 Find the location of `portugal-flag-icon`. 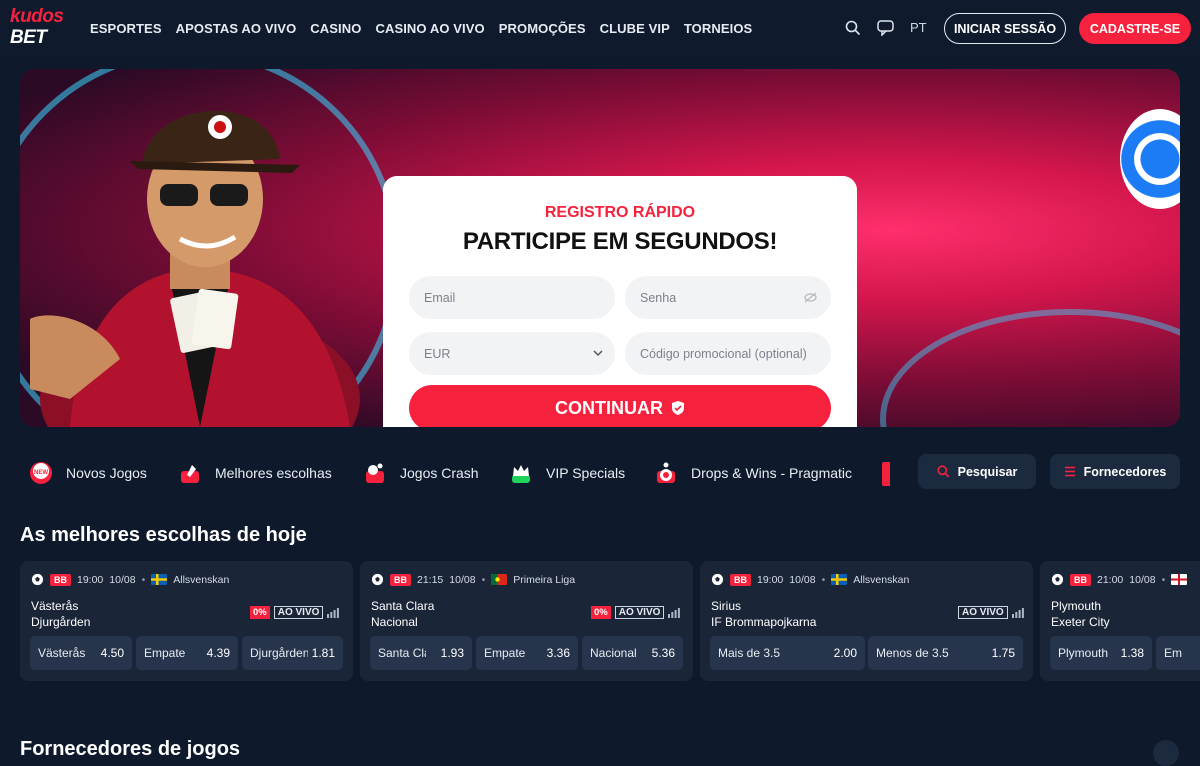

portugal-flag-icon is located at coordinates (499, 579).